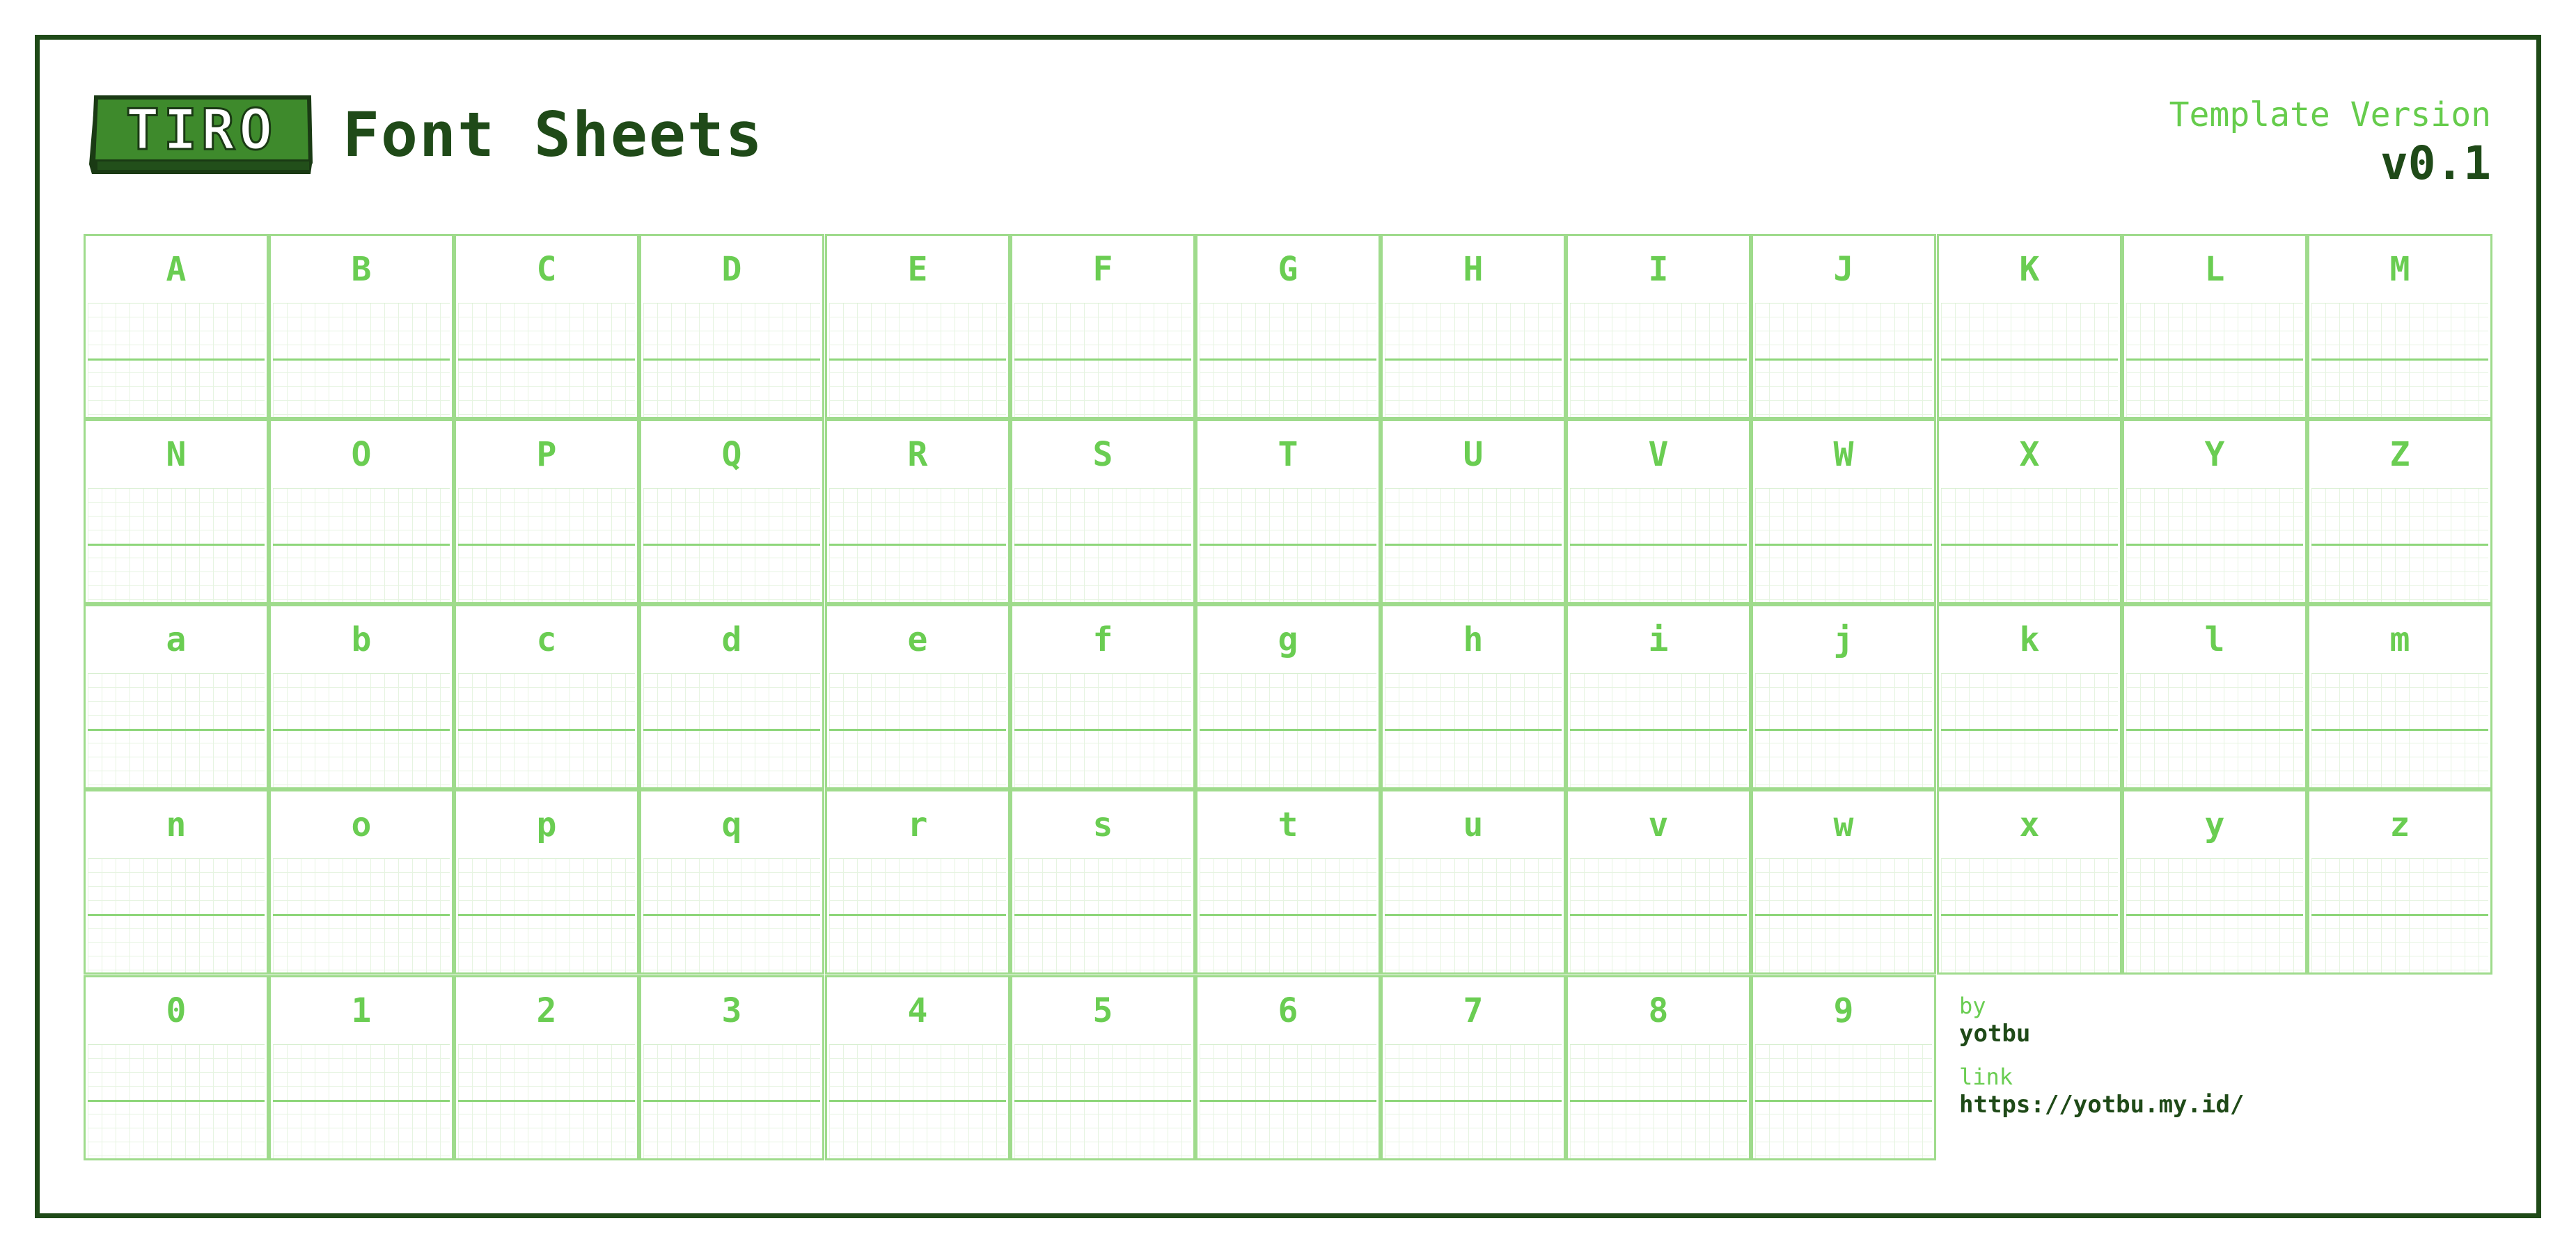 The width and height of the screenshot is (2576, 1253). What do you see at coordinates (731, 512) in the screenshot?
I see `glyph-cell: Q` at bounding box center [731, 512].